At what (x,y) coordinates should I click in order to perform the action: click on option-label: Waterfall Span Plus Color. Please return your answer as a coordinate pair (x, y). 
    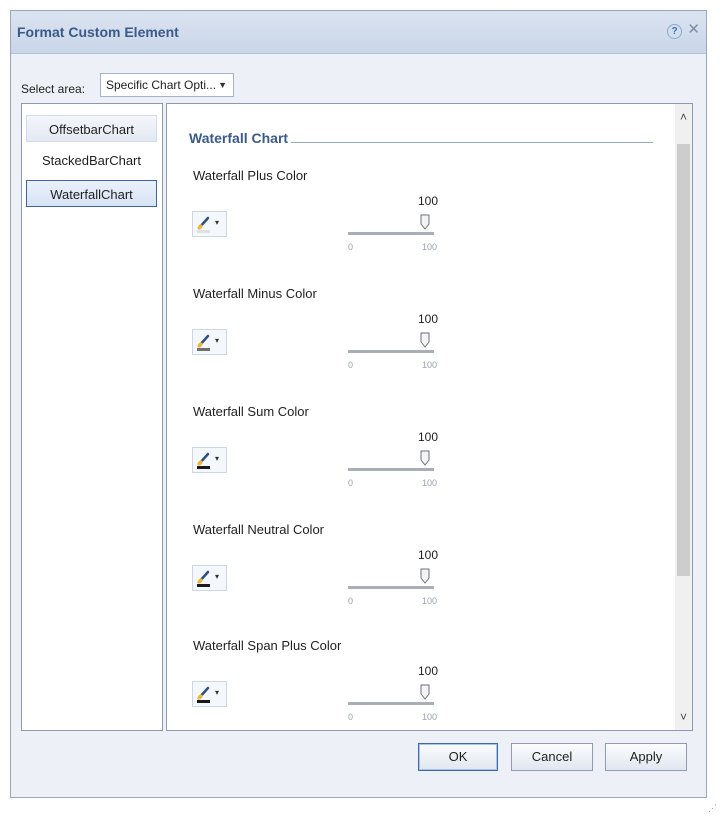
    Looking at the image, I should click on (267, 645).